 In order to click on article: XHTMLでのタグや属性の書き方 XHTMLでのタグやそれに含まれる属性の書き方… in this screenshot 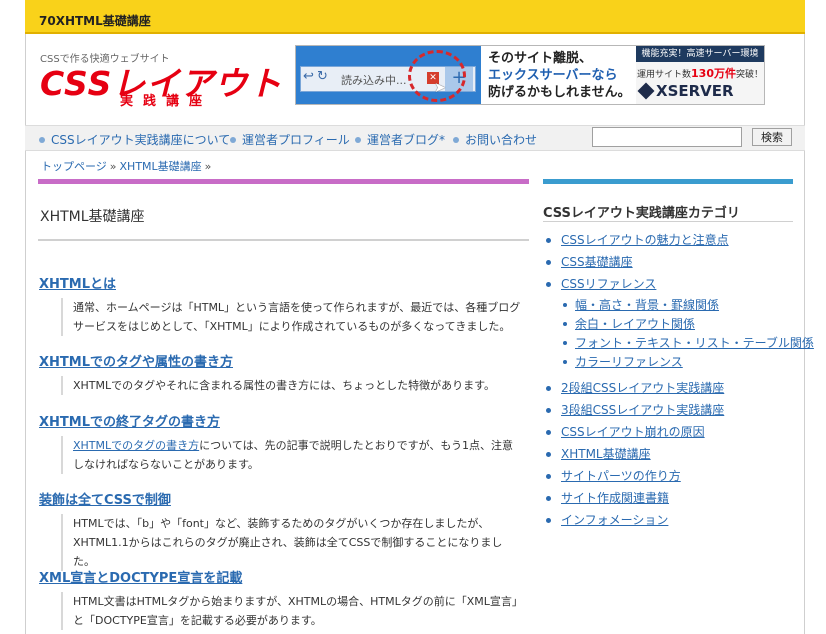, I will do `click(284, 373)`.